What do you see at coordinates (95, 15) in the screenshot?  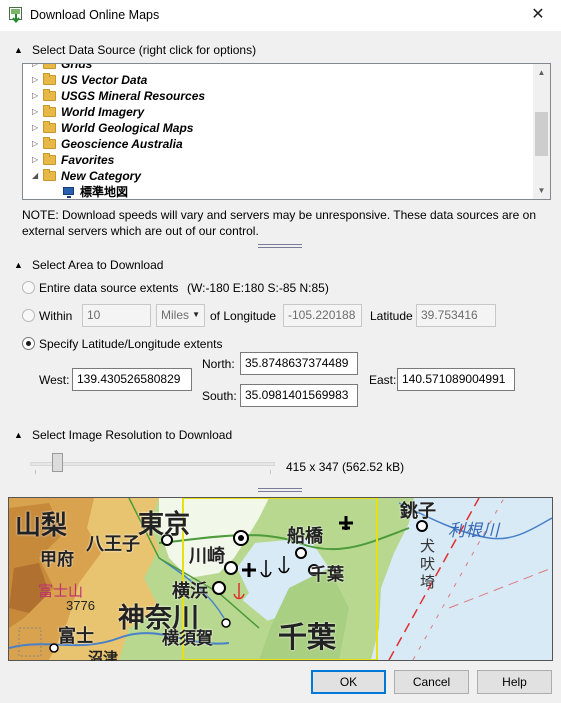 I see `window-title: Download Online Maps` at bounding box center [95, 15].